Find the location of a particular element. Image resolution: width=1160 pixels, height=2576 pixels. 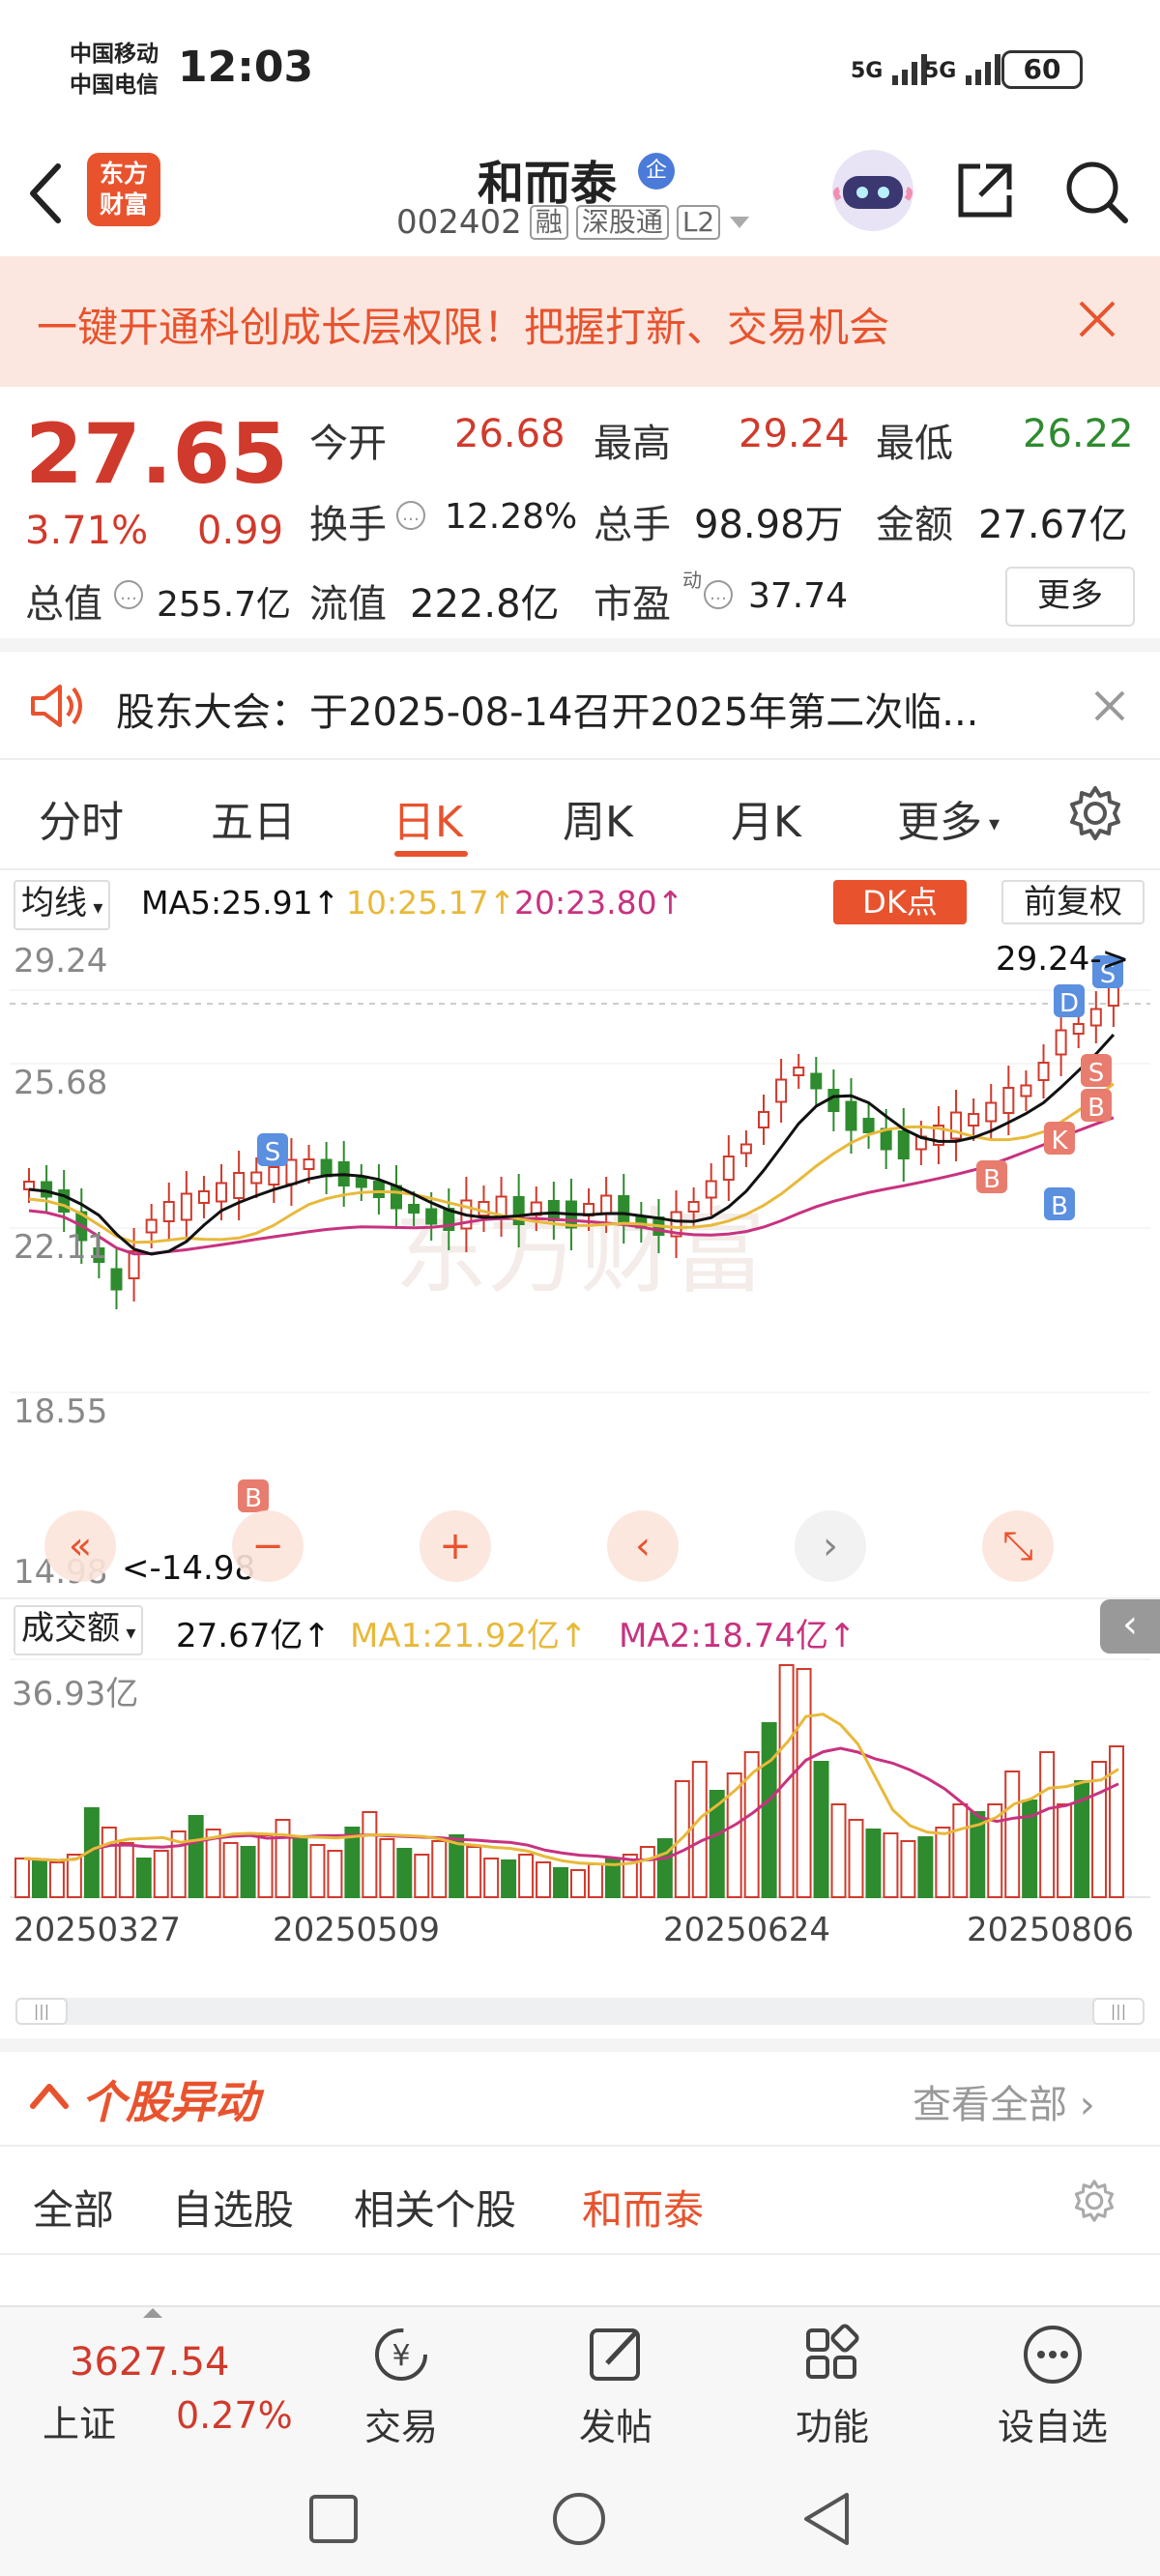

nav-add-watchlist: 设自选 is located at coordinates (1053, 2385).